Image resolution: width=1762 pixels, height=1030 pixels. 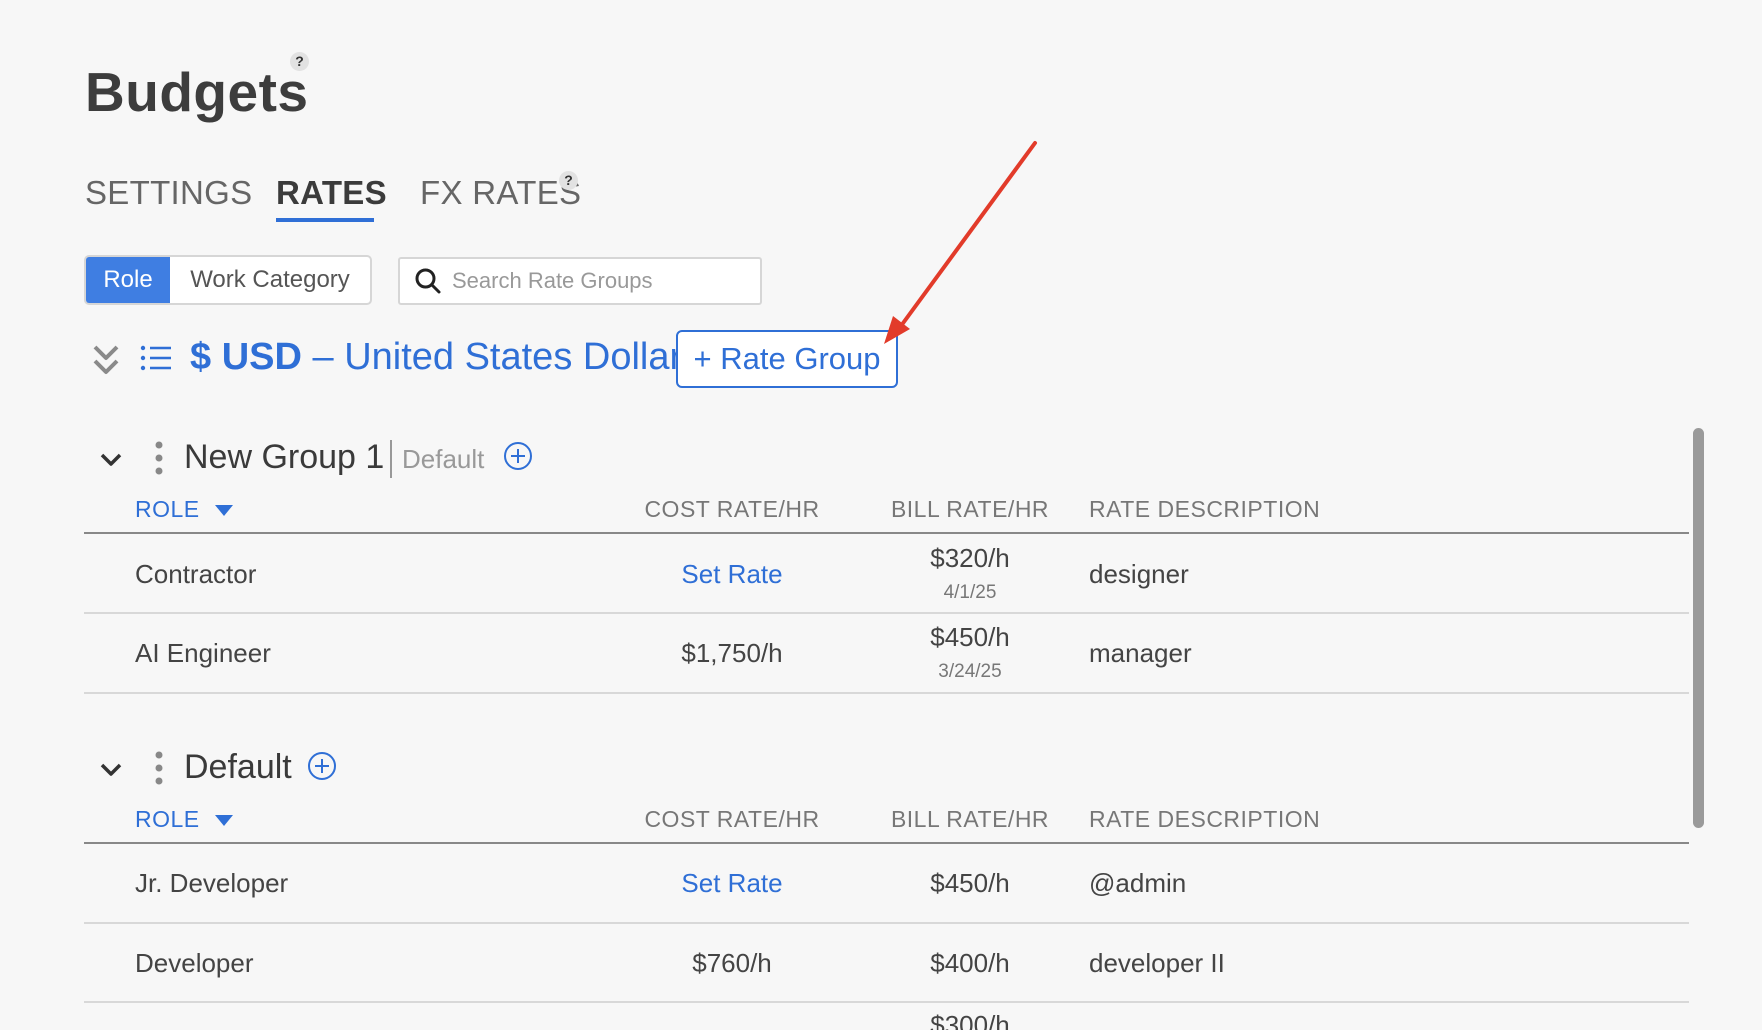 What do you see at coordinates (128, 280) in the screenshot?
I see `toggle-role: Role` at bounding box center [128, 280].